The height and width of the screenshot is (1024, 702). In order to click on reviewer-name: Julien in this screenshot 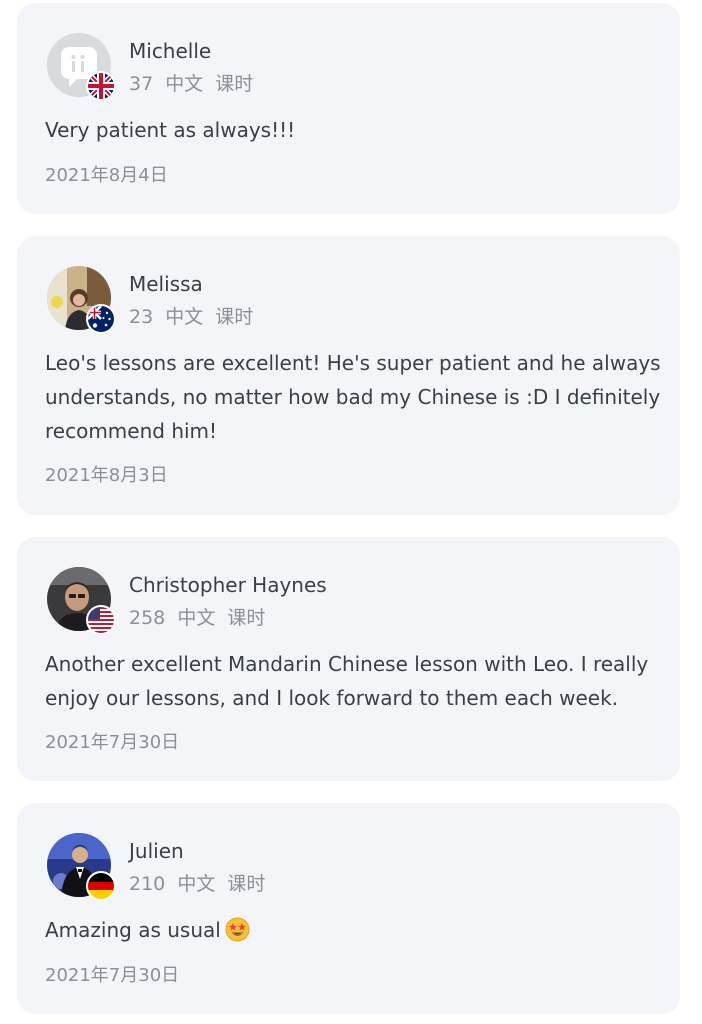, I will do `click(156, 851)`.